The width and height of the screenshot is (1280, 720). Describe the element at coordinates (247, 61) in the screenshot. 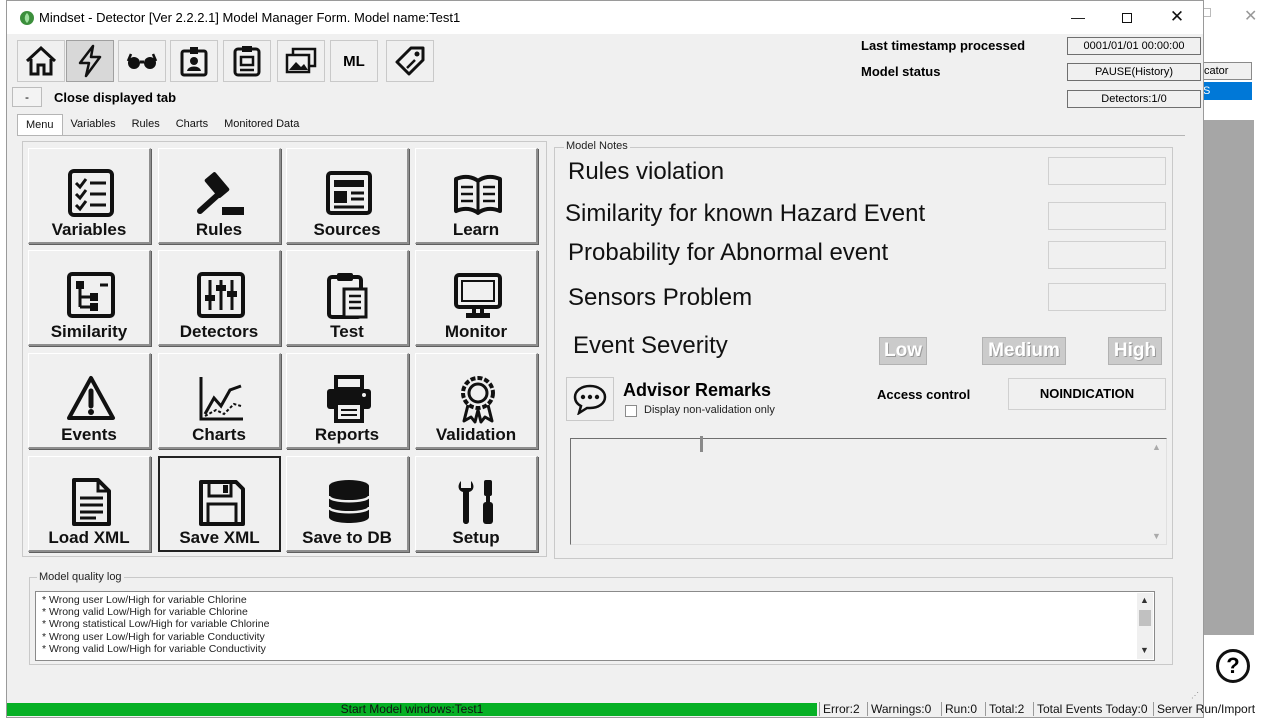

I see `id-card-button` at that location.